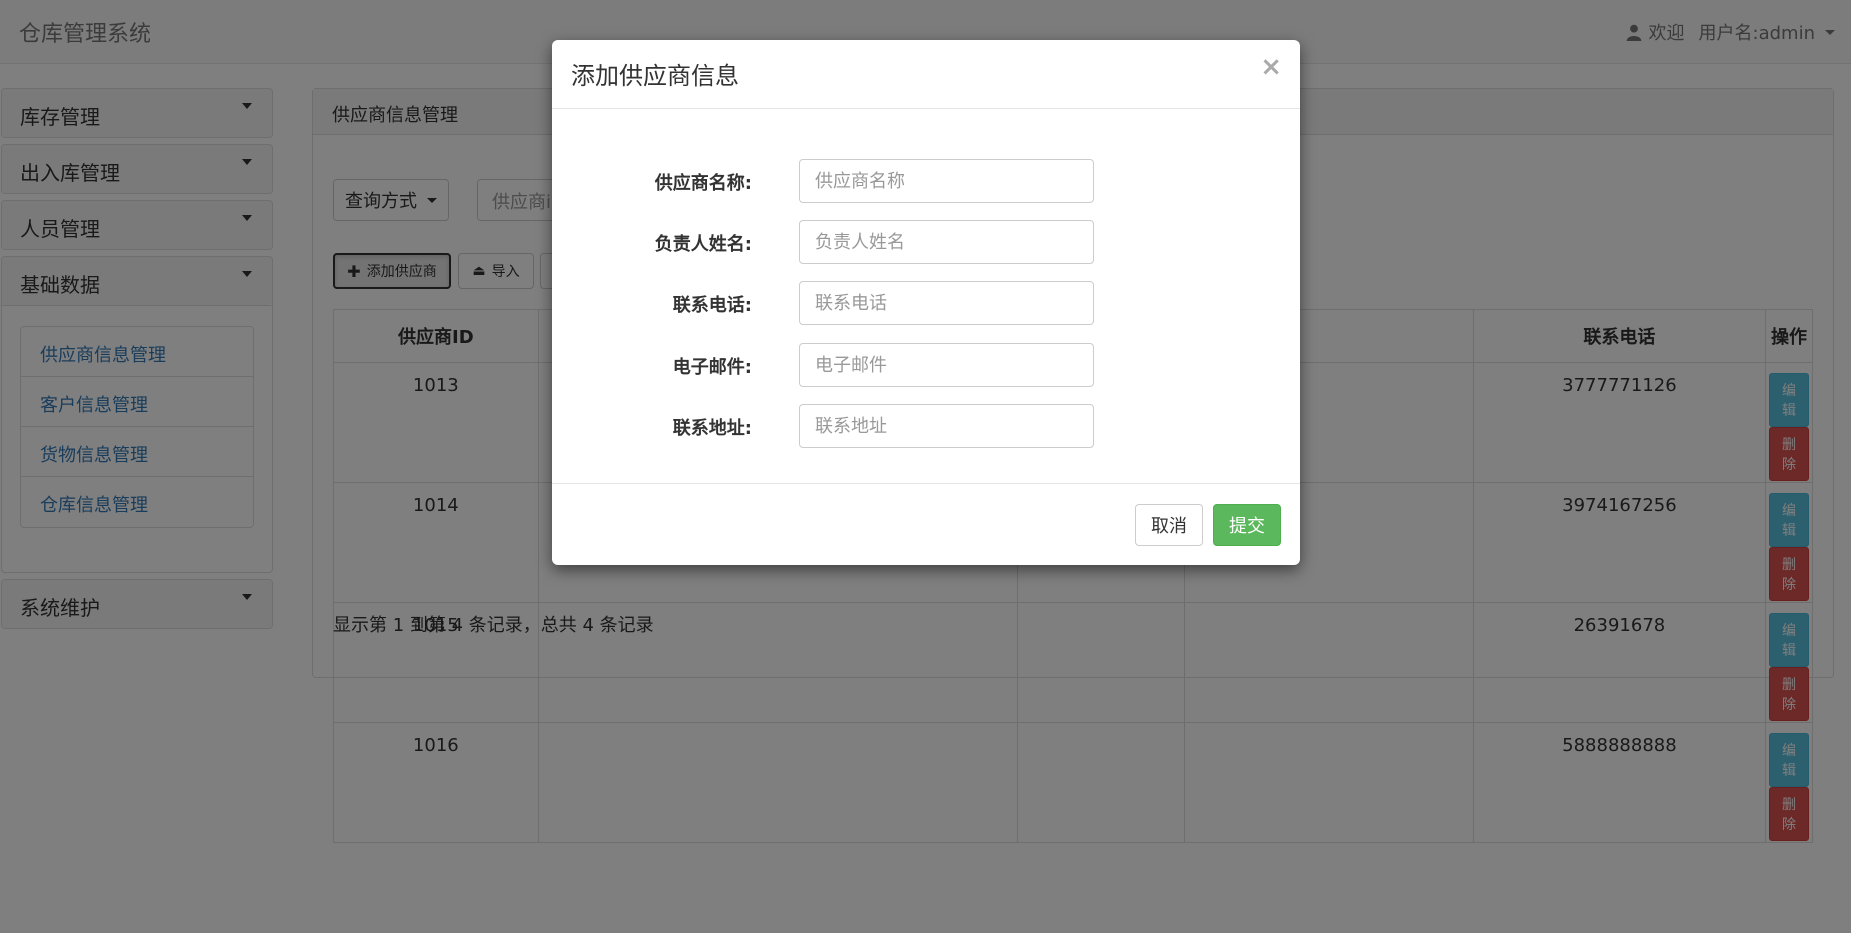 The image size is (1851, 933). Describe the element at coordinates (712, 428) in the screenshot. I see `address-label: 联系地址:` at that location.